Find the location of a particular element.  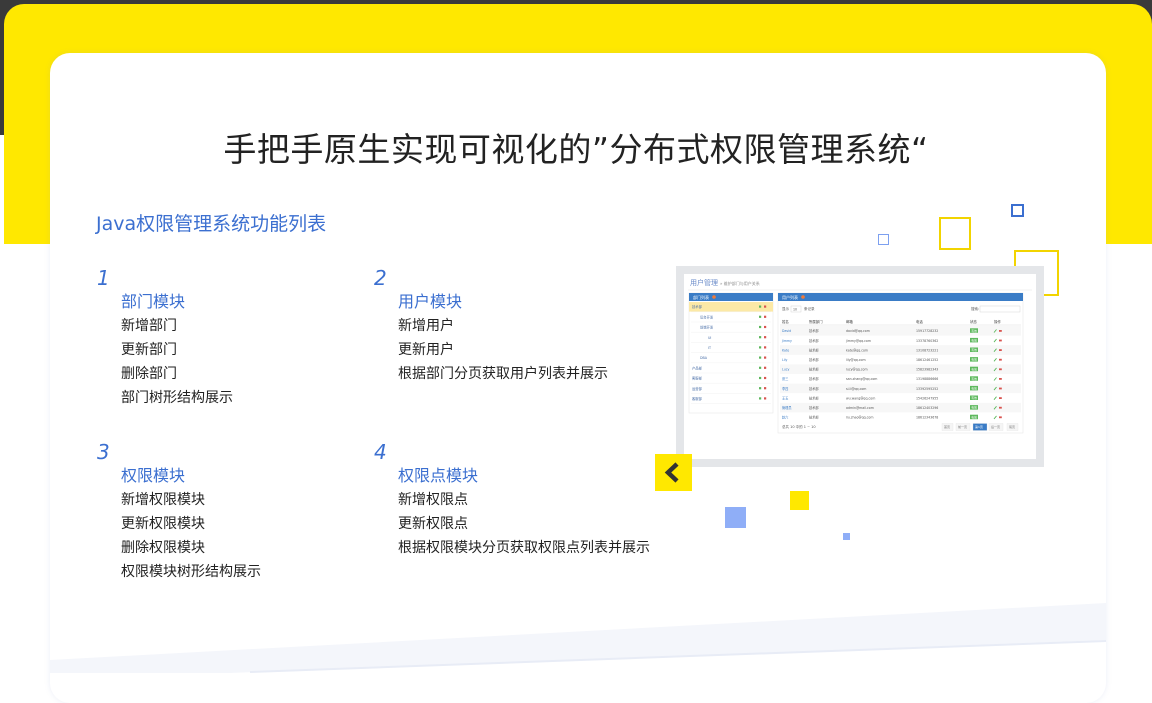

table-cell: david@qq.com is located at coordinates (858, 331).